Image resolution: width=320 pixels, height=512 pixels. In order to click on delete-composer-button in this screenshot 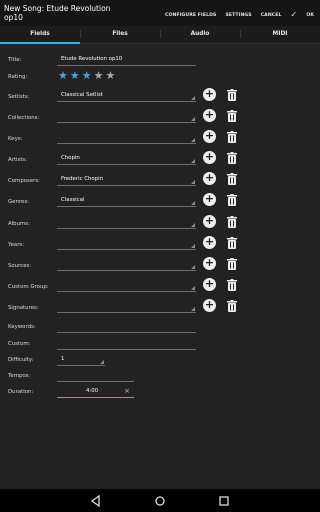, I will do `click(232, 179)`.